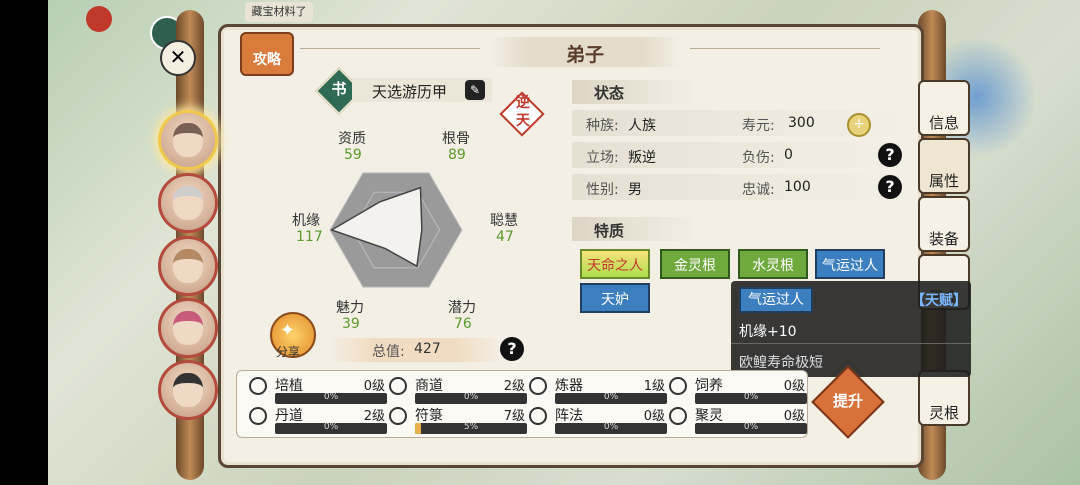 This screenshot has width=1080, height=485. Describe the element at coordinates (178, 58) in the screenshot. I see `back-button: ✕` at that location.